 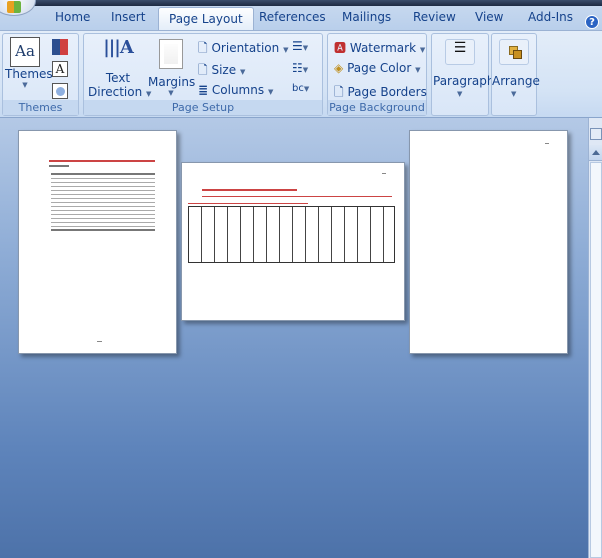 What do you see at coordinates (203, 90) in the screenshot?
I see `columns-icon: ≣` at bounding box center [203, 90].